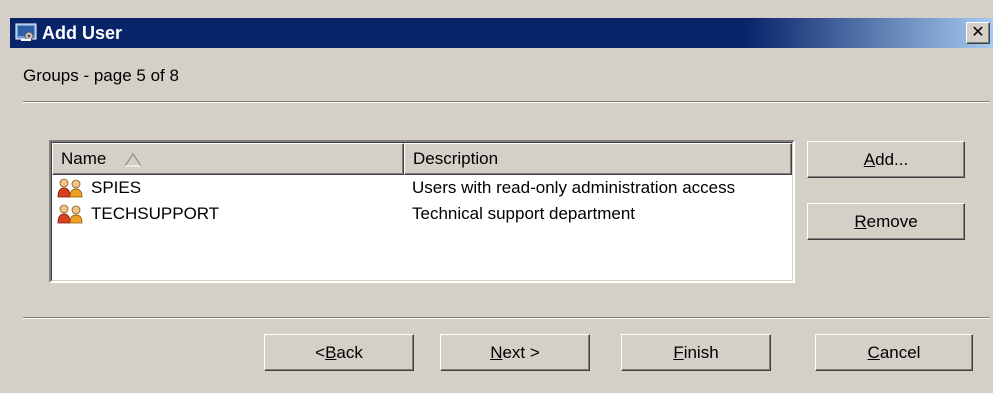 The width and height of the screenshot is (993, 393). I want to click on app-icon, so click(26, 33).